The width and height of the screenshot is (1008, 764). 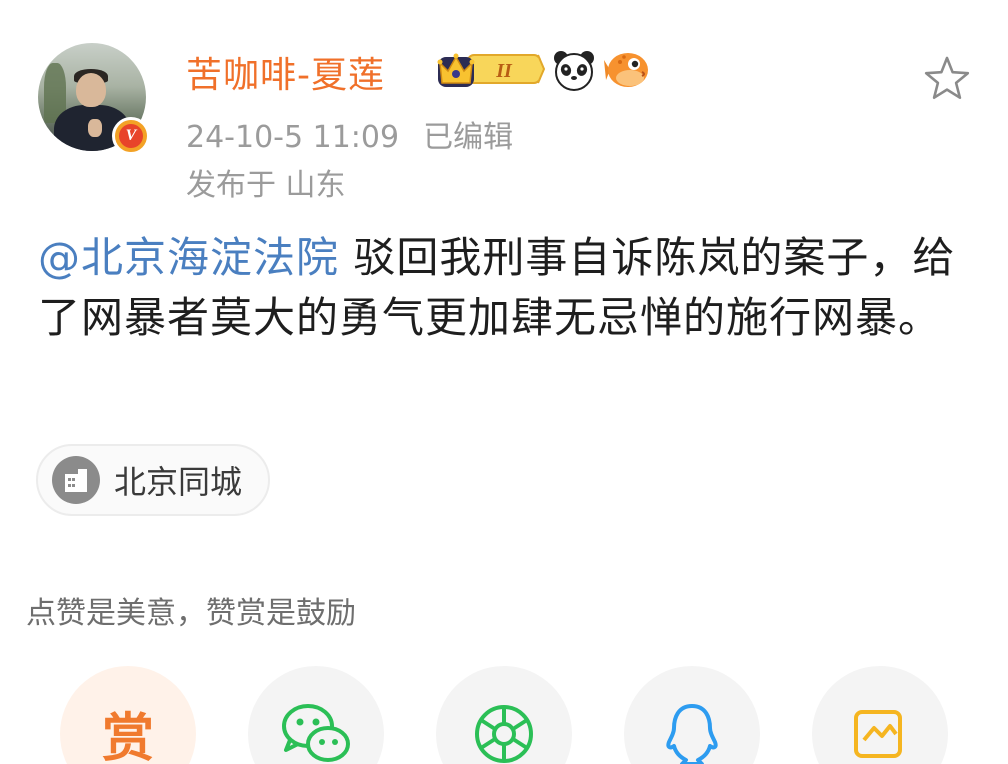 I want to click on wechat-icon, so click(x=316, y=733).